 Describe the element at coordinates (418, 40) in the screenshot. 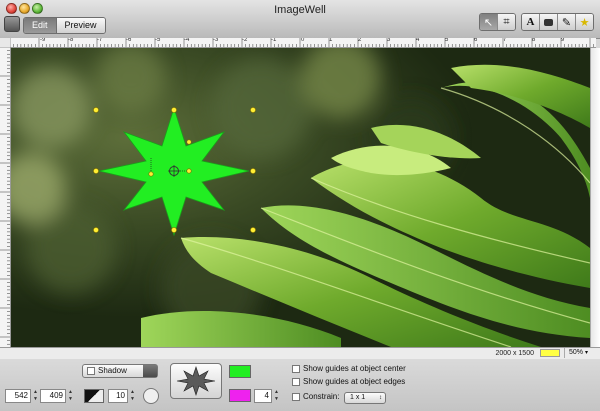

I see `ruler-label: 4` at that location.